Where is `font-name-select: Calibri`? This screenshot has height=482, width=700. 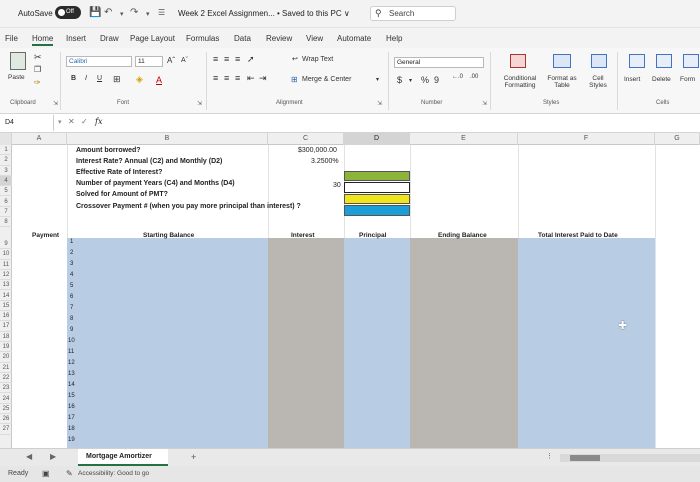 font-name-select: Calibri is located at coordinates (99, 61).